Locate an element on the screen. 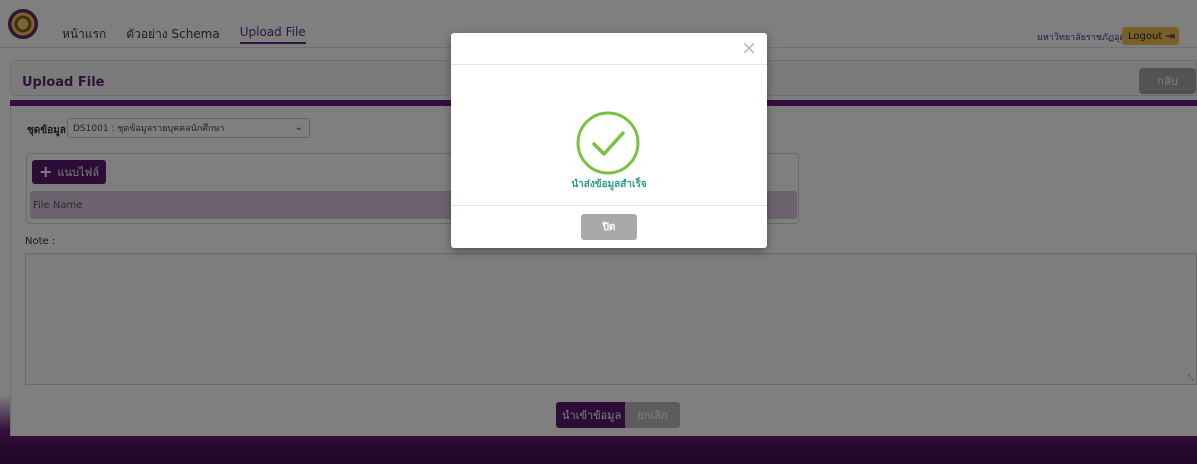 This screenshot has width=1197, height=464. modal-header: × is located at coordinates (609, 49).